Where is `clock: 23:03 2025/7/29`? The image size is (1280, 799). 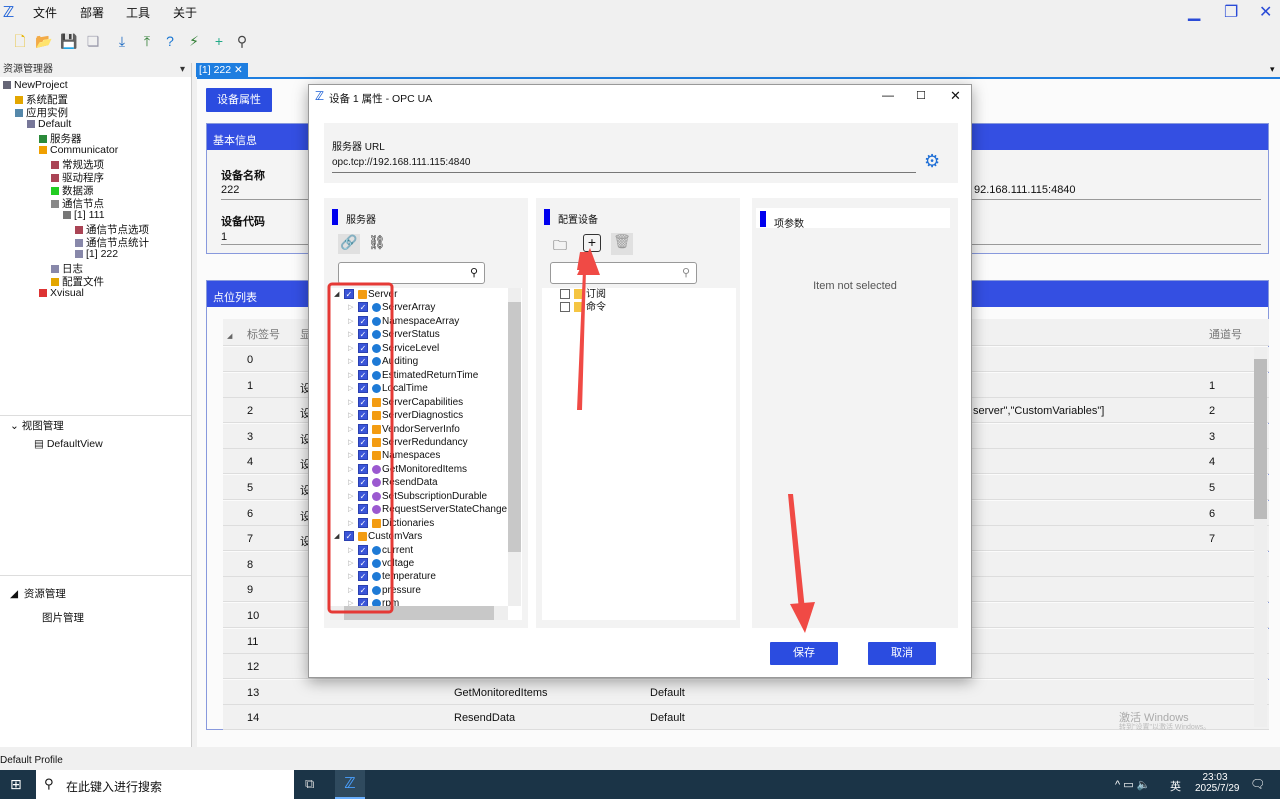 clock: 23:03 2025/7/29 is located at coordinates (1217, 783).